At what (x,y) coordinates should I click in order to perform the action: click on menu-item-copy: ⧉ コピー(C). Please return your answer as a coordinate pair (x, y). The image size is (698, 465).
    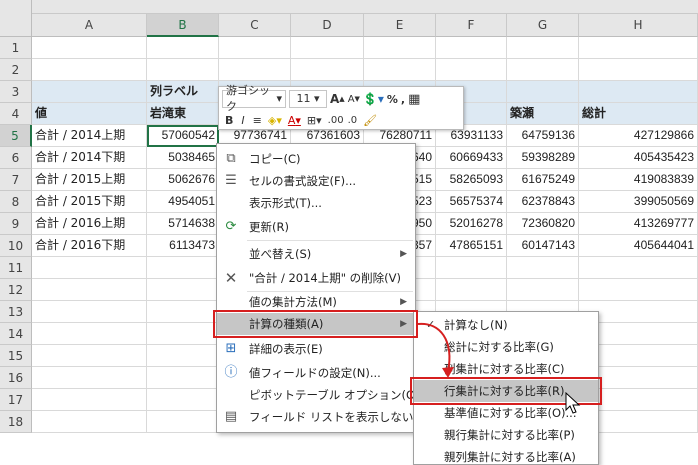
    Looking at the image, I should click on (316, 159).